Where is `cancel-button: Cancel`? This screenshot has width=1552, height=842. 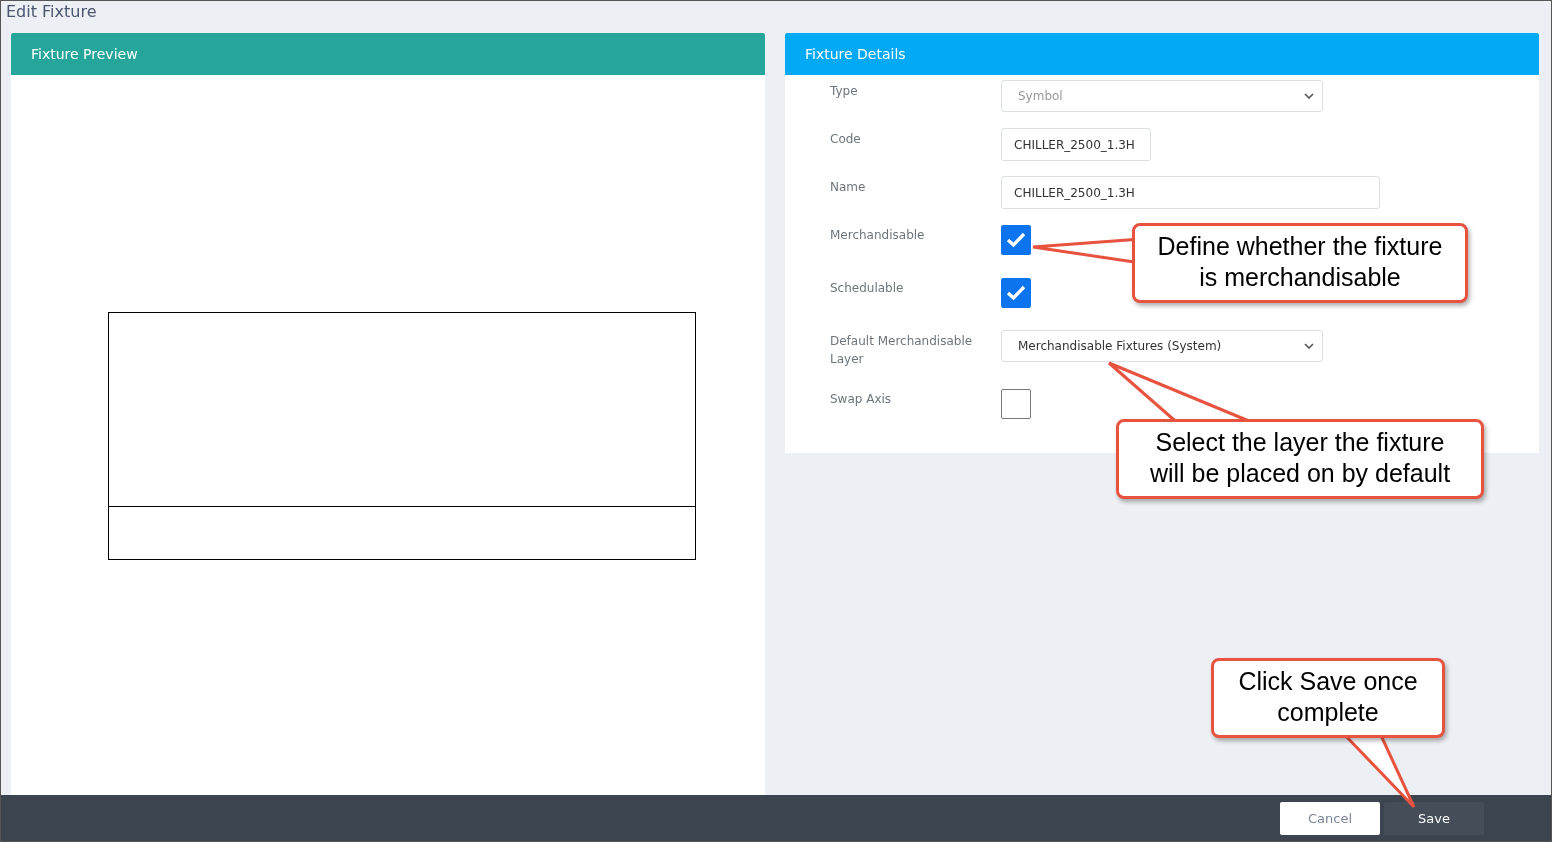
cancel-button: Cancel is located at coordinates (1330, 818).